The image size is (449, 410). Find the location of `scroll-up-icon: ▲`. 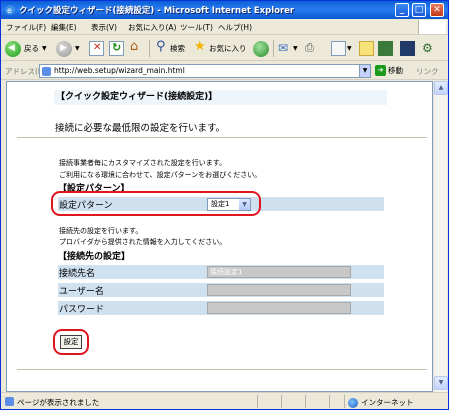

scroll-up-icon: ▲ is located at coordinates (441, 88).